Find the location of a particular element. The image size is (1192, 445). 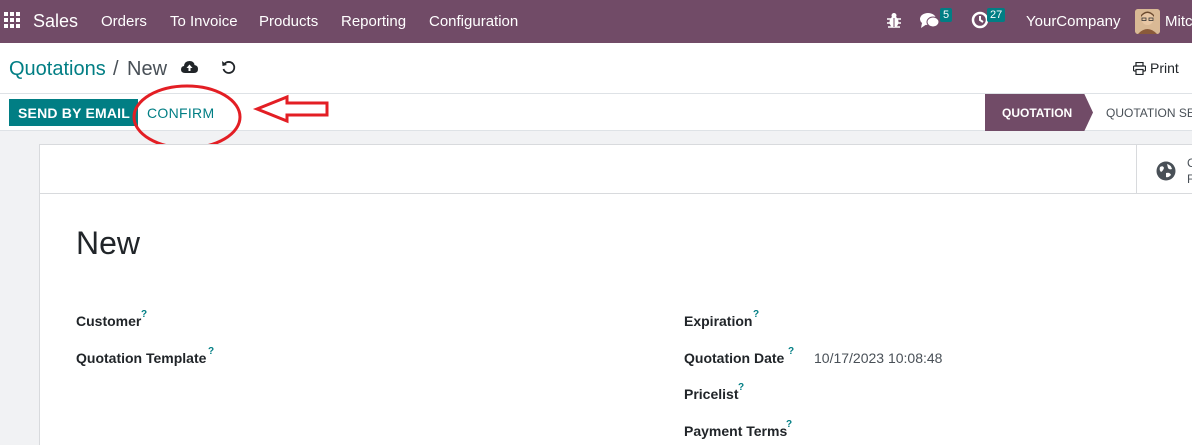

payment-terms-label: Payment Terms is located at coordinates (736, 431).